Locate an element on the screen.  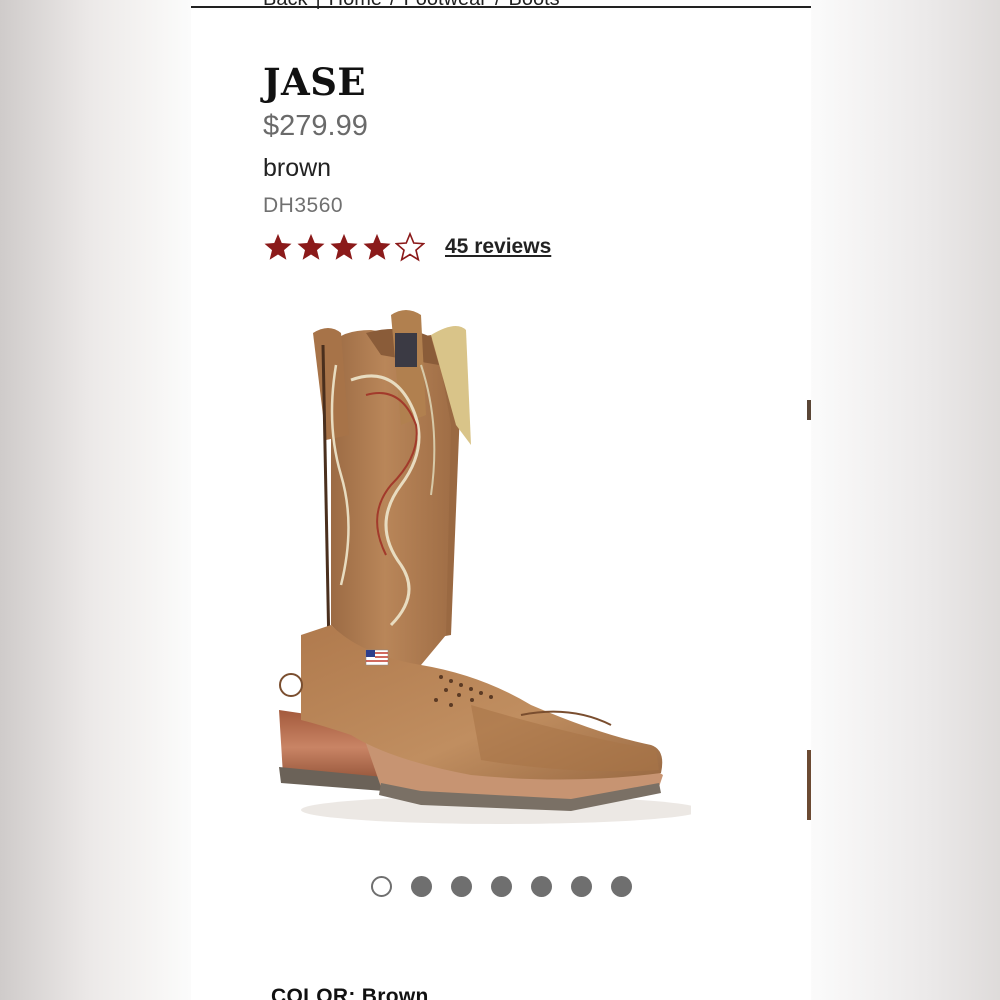
color-selector-label: COLOR: Brown is located at coordinates (350, 992).